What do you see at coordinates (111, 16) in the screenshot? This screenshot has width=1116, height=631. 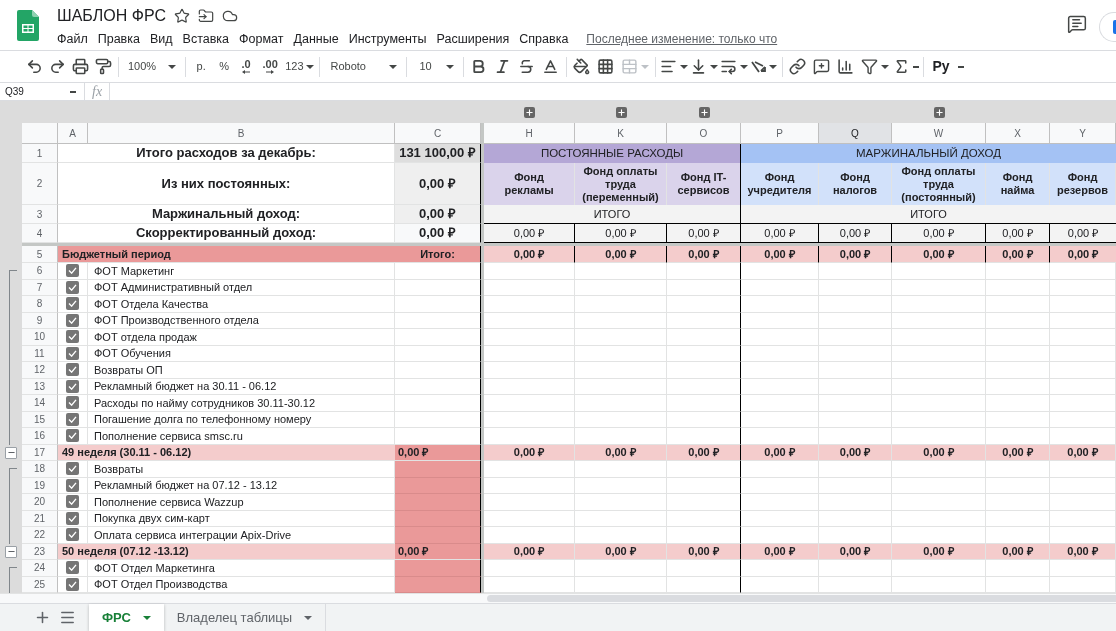 I see `document-title: ШАБЛОН ФРС` at bounding box center [111, 16].